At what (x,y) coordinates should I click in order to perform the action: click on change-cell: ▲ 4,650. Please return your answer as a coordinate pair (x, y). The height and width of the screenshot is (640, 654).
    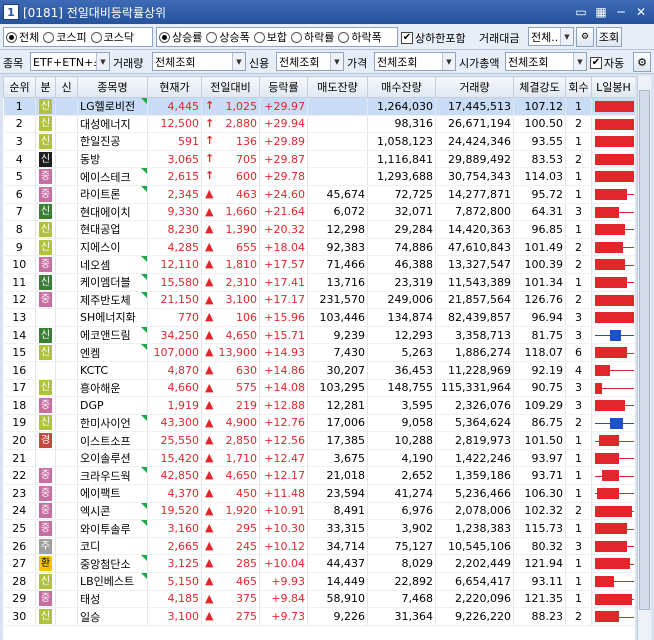
    Looking at the image, I should click on (230, 335).